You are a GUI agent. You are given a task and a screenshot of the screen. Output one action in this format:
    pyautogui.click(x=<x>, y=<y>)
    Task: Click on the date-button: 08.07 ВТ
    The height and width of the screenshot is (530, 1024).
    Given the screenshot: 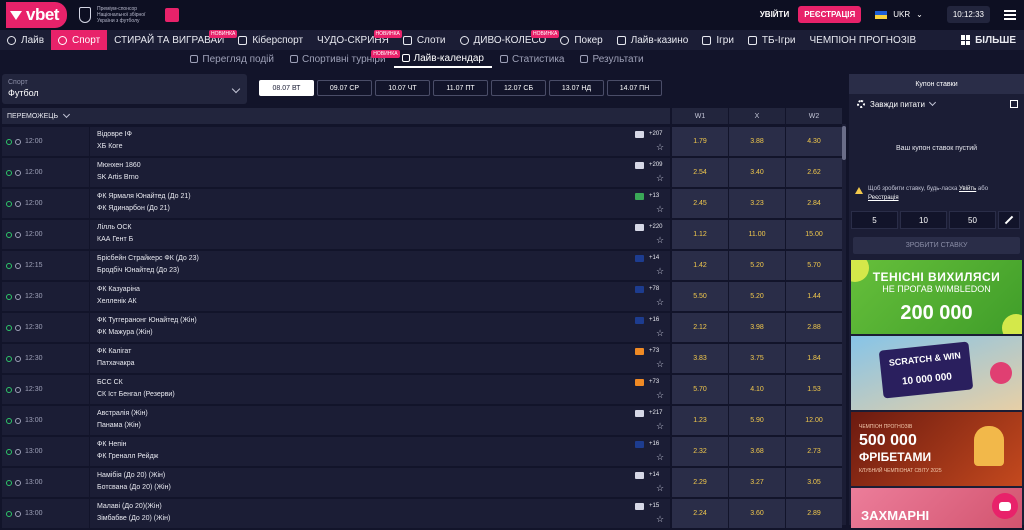 What is the action you would take?
    pyautogui.click(x=286, y=88)
    